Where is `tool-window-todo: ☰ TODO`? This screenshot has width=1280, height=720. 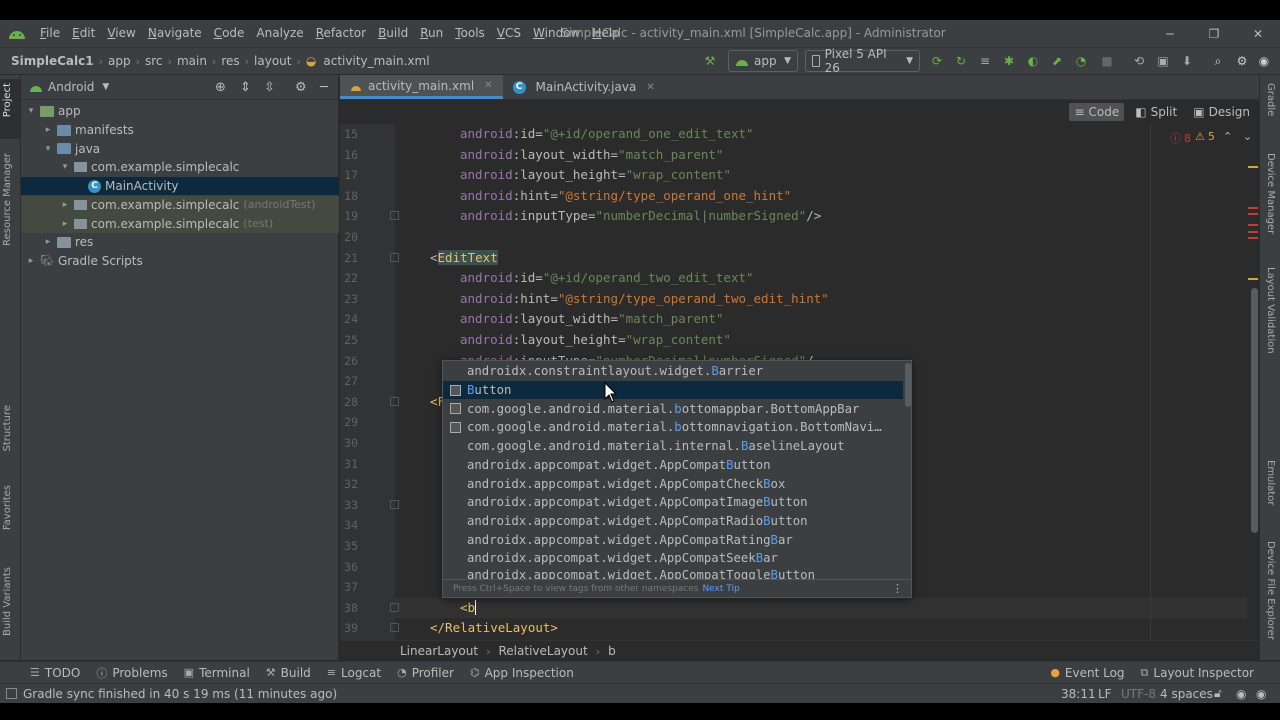 tool-window-todo: ☰ TODO is located at coordinates (55, 673).